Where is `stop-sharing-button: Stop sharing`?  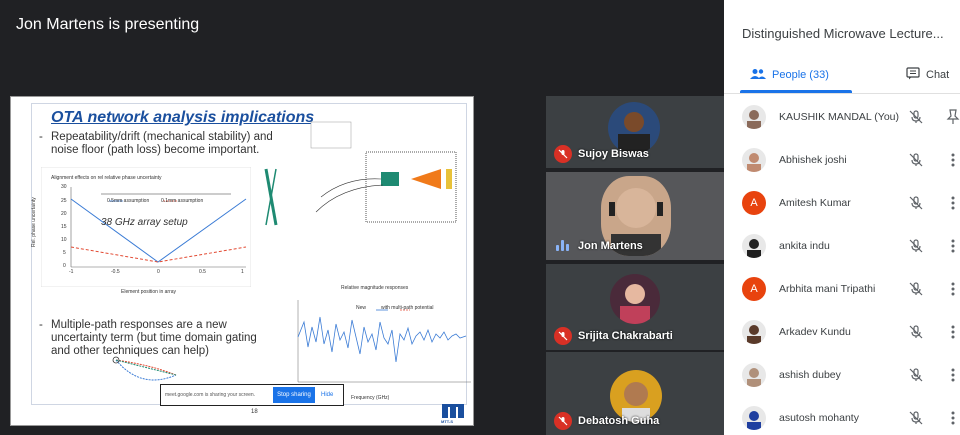
stop-sharing-button: Stop sharing is located at coordinates (294, 395).